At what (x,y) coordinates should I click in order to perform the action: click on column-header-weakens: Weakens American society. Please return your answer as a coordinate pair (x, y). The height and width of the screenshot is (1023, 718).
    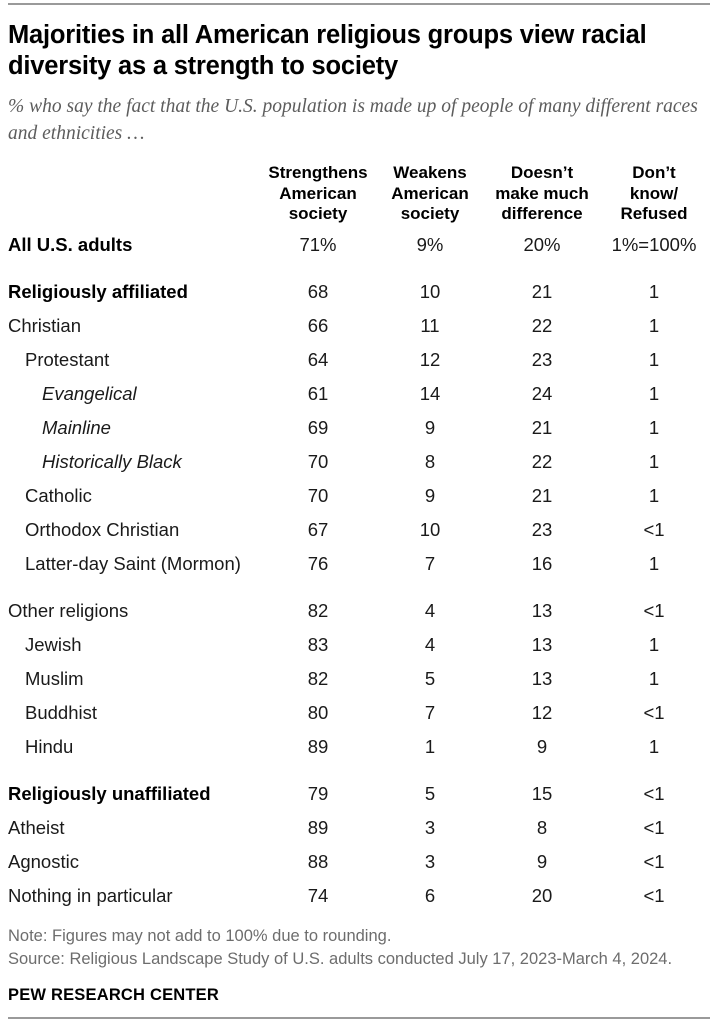
    Looking at the image, I should click on (430, 195).